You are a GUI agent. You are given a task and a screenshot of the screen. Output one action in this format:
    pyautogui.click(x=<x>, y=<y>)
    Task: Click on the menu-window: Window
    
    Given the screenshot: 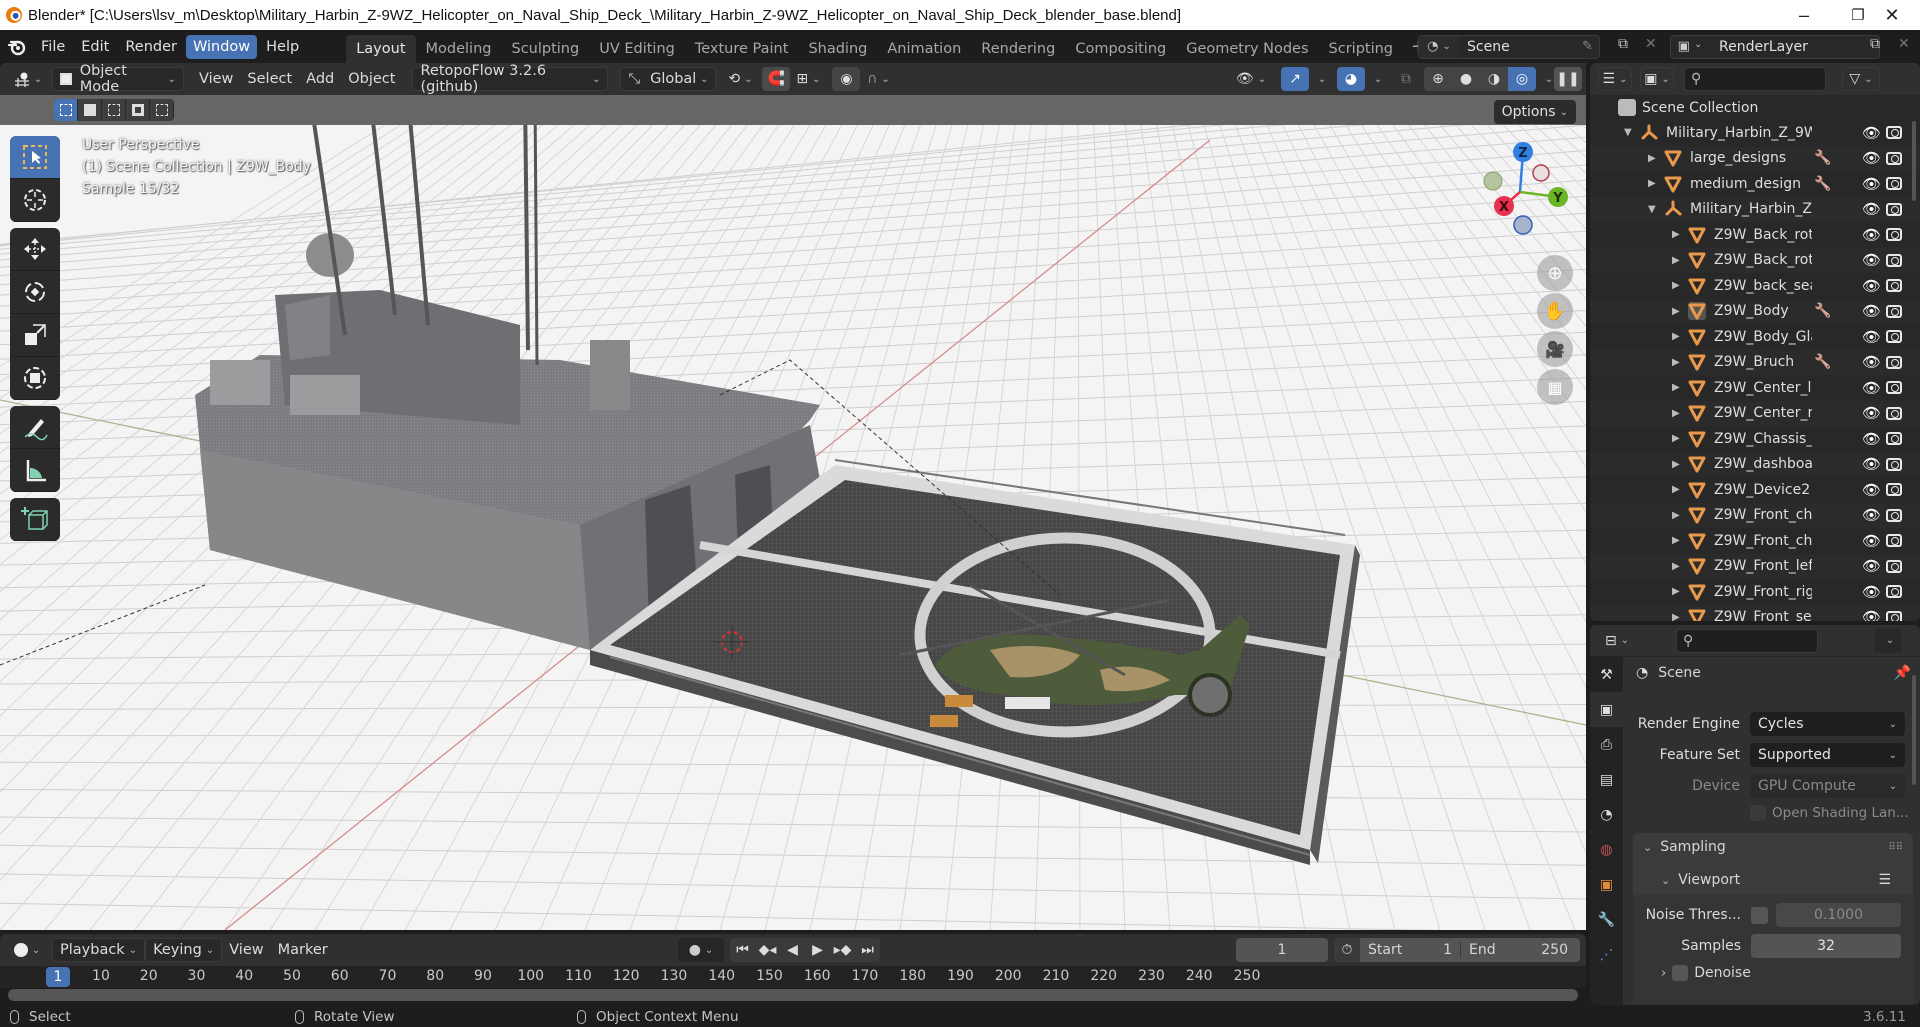 What is the action you would take?
    pyautogui.click(x=221, y=46)
    